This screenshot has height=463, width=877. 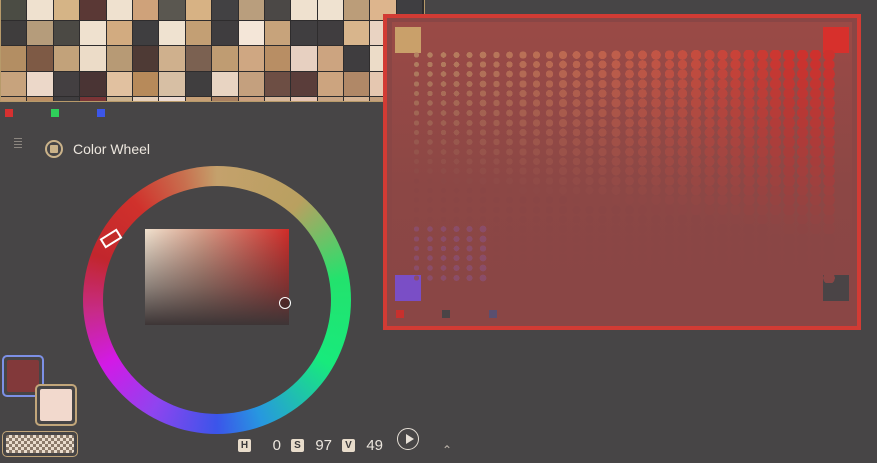 What do you see at coordinates (369, 445) in the screenshot?
I see `v-value: 49` at bounding box center [369, 445].